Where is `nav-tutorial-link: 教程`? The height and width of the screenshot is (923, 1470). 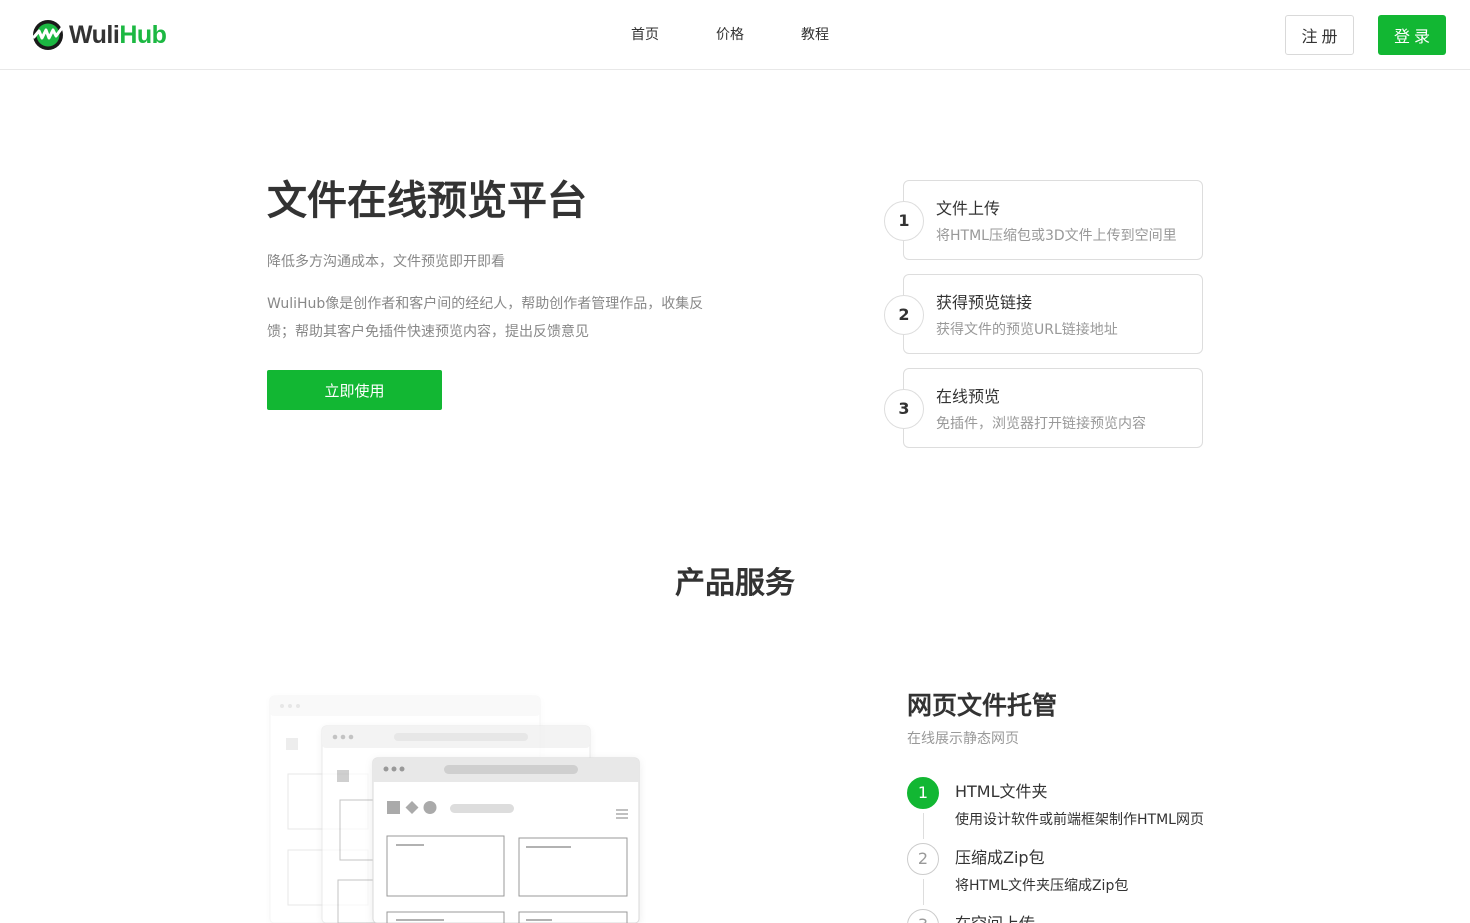
nav-tutorial-link: 教程 is located at coordinates (815, 35).